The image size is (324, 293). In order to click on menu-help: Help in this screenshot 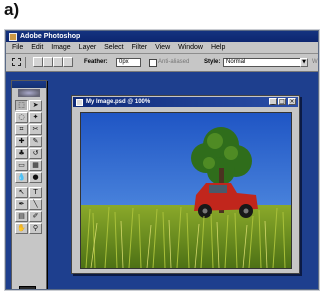, I will do `click(218, 47)`.